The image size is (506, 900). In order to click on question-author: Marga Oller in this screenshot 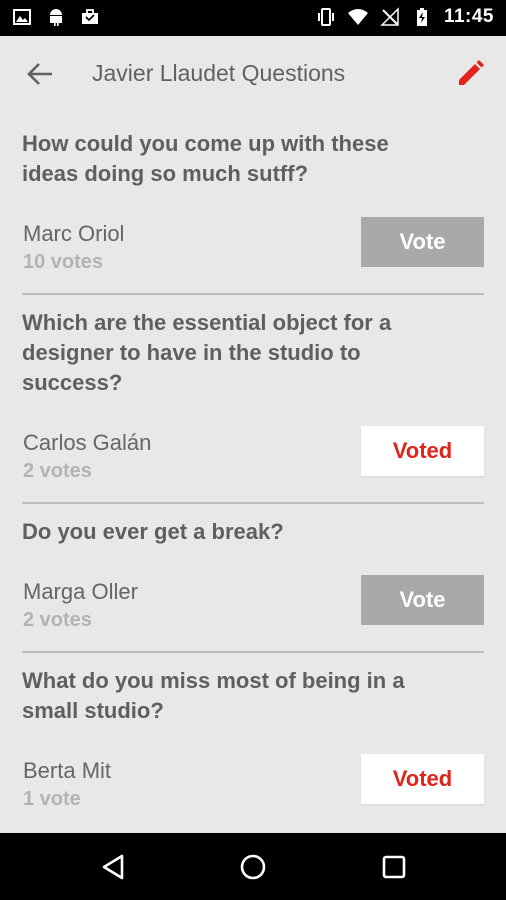, I will do `click(80, 591)`.